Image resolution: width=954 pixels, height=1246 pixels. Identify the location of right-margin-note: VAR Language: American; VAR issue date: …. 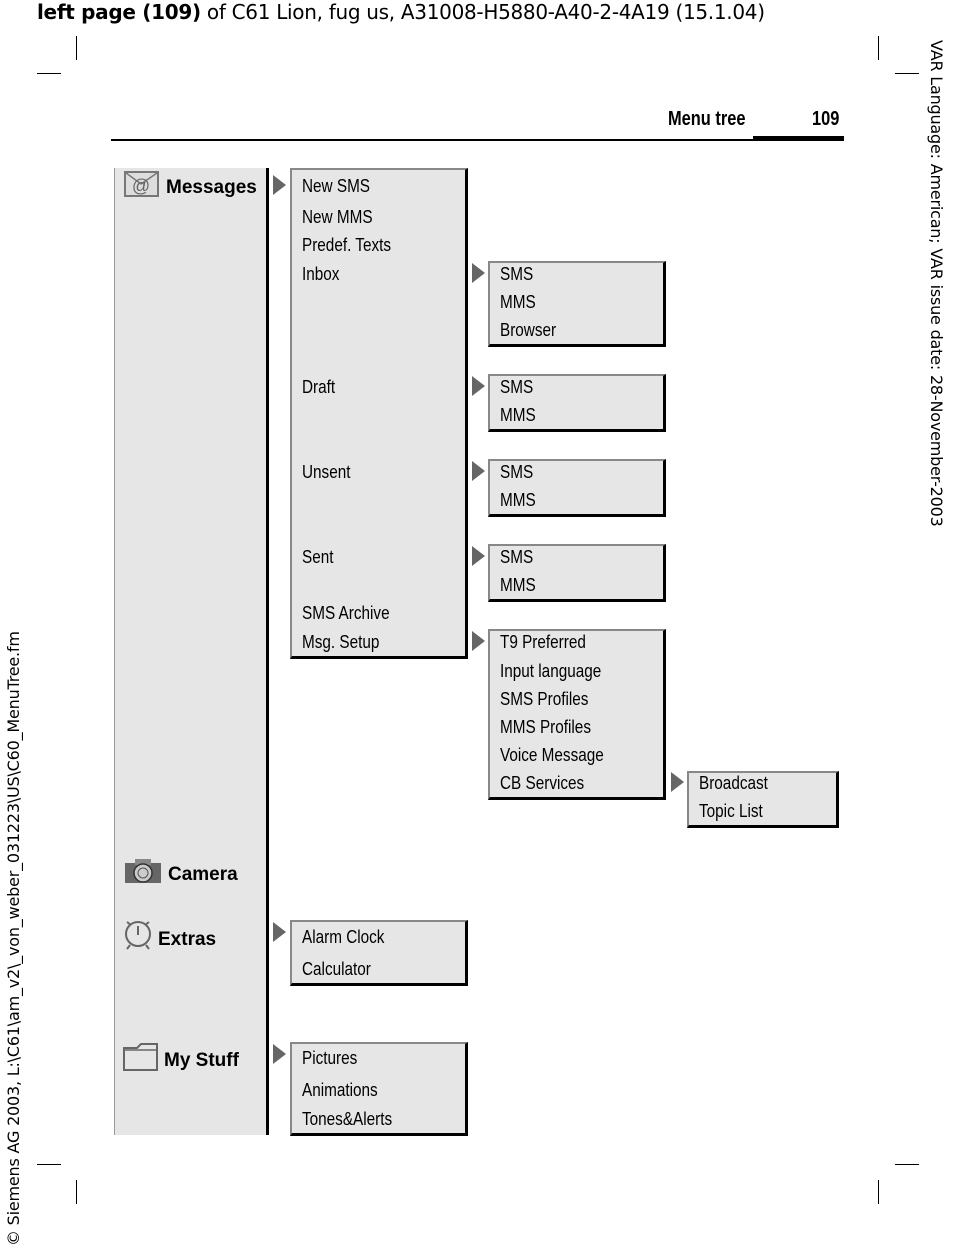
(933, 300).